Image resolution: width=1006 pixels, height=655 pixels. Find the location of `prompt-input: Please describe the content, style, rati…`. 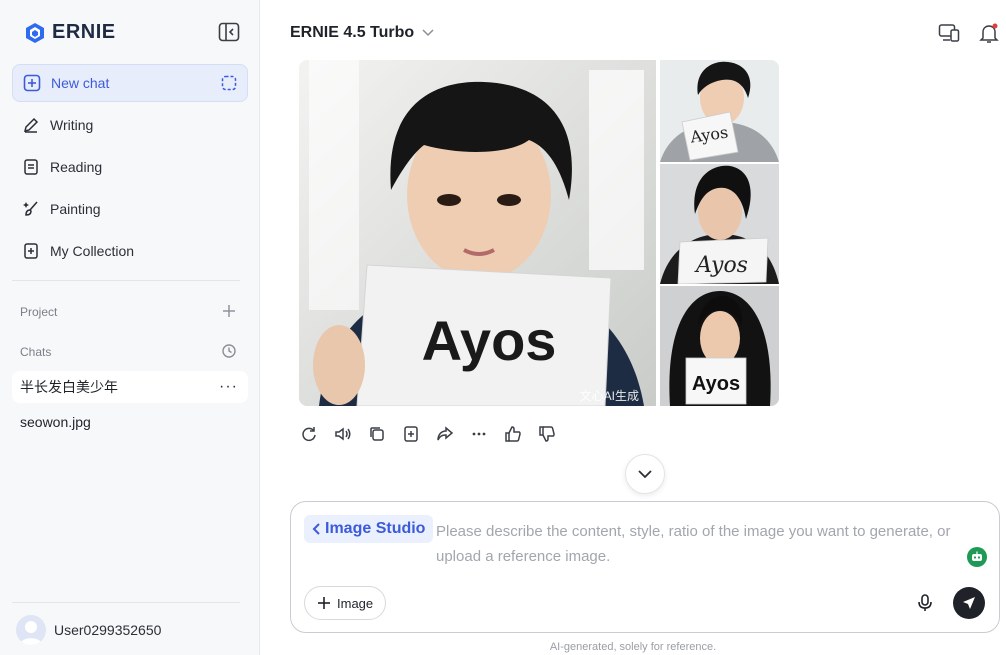

prompt-input: Please describe the content, style, rati… is located at coordinates (713, 544).